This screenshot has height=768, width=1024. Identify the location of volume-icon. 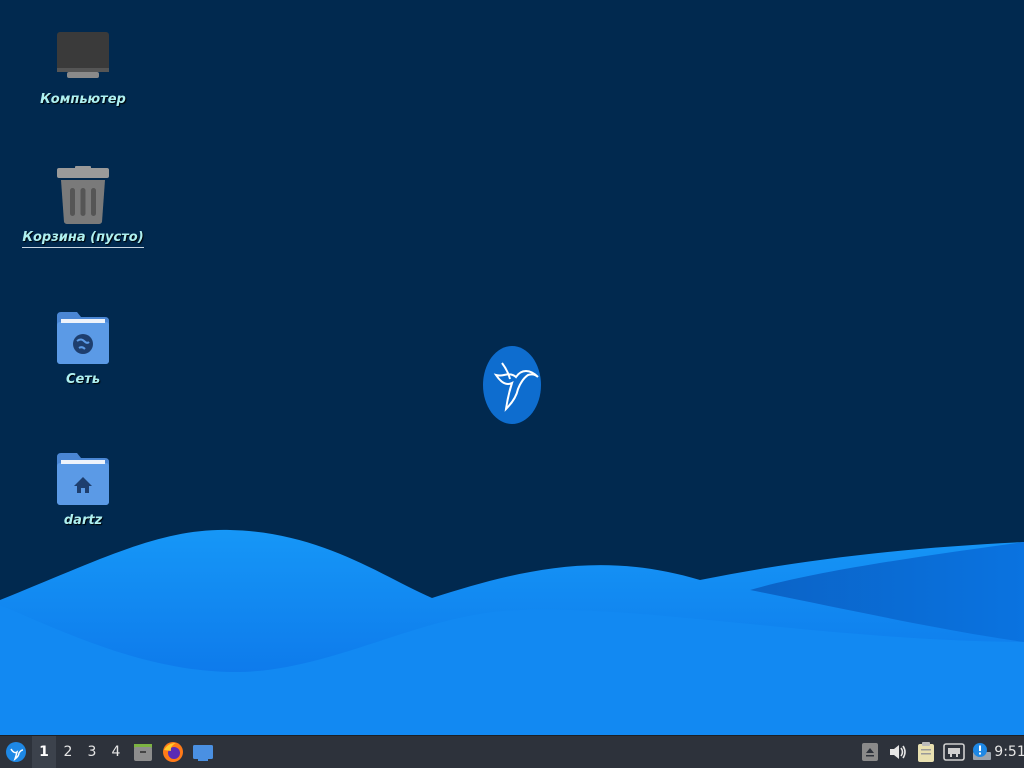
(898, 752).